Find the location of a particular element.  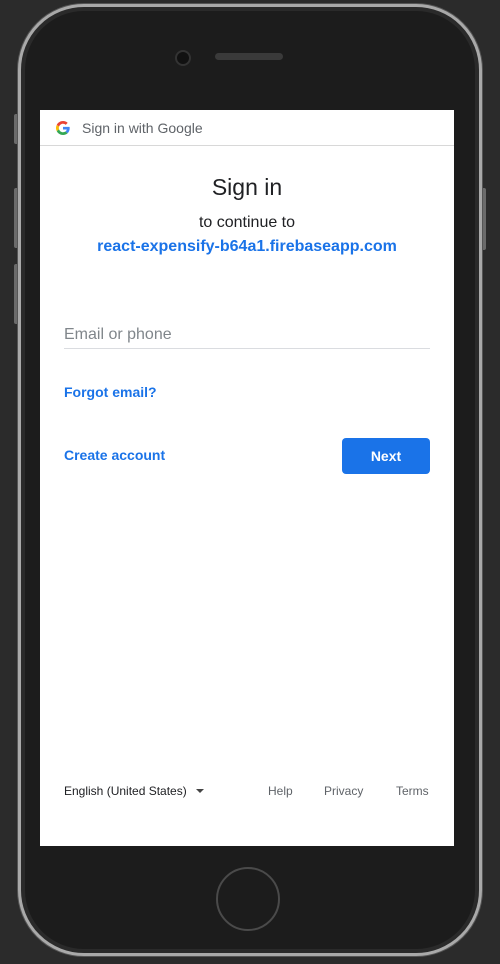

next-button: Next is located at coordinates (386, 456).